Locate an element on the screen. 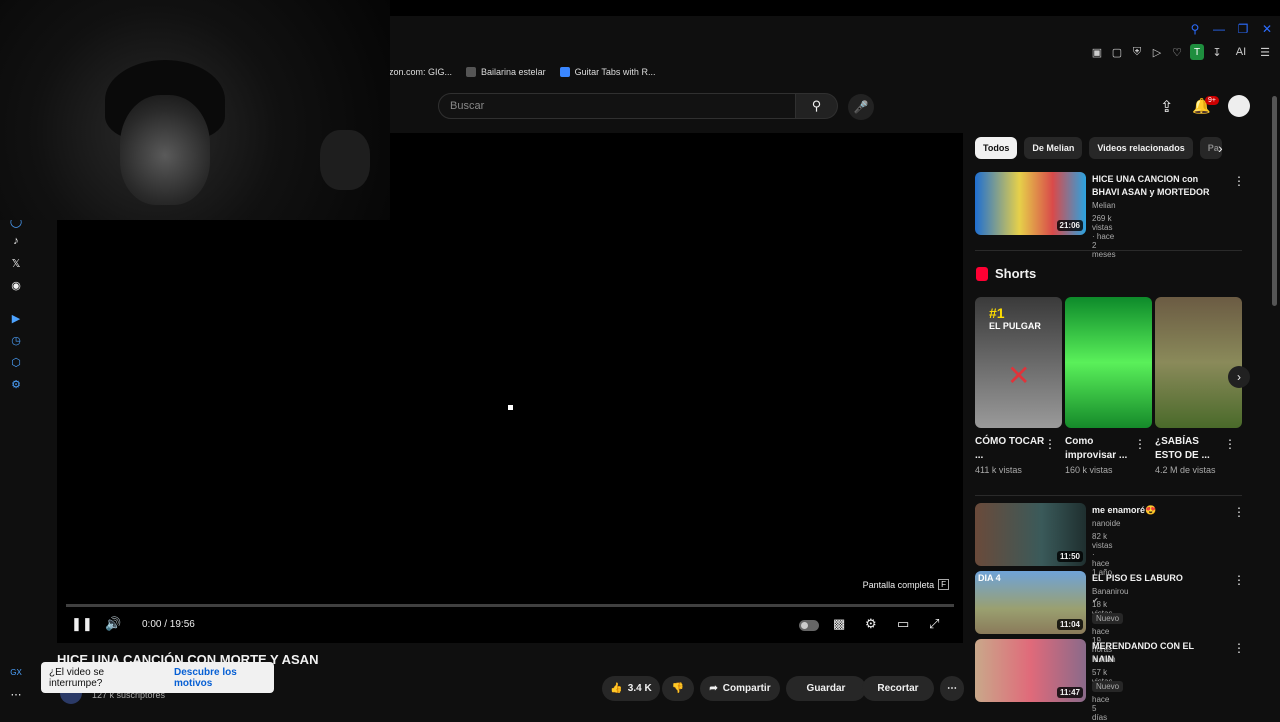 The height and width of the screenshot is (722, 1280). theater-mode-icon: ▭ is located at coordinates (903, 624).